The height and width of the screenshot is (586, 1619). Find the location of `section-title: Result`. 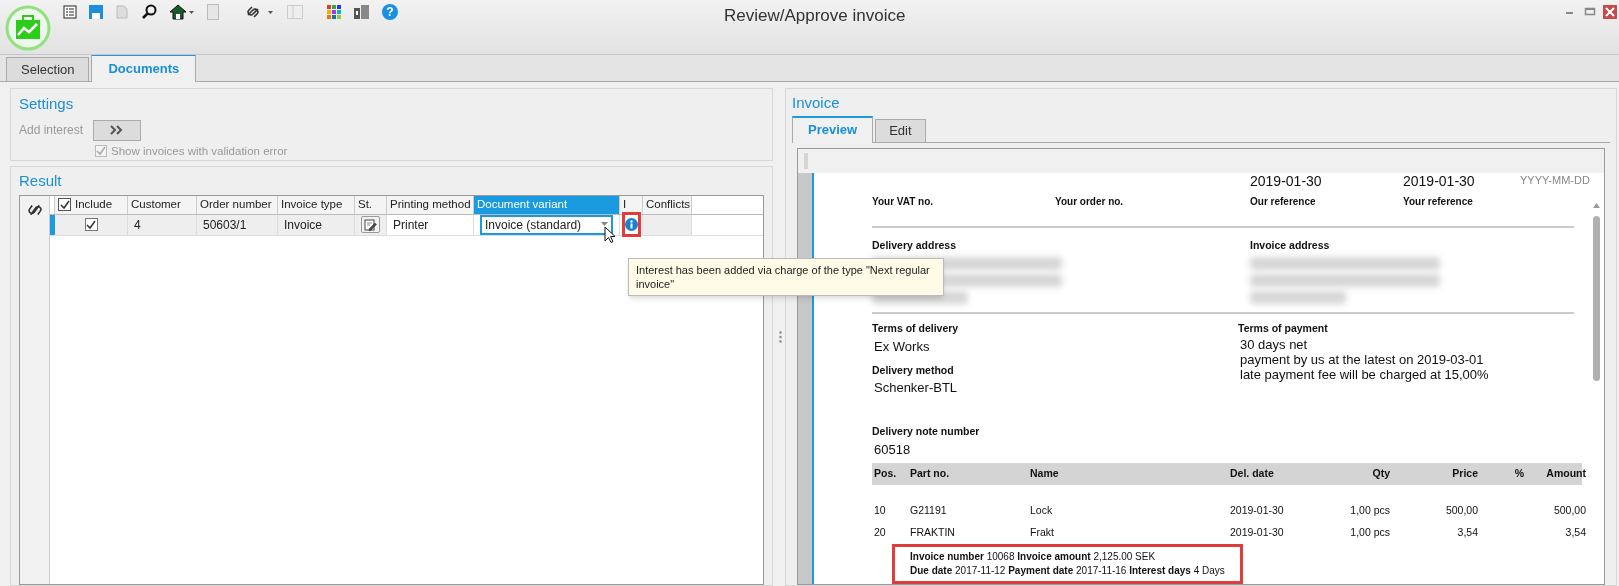

section-title: Result is located at coordinates (41, 181).